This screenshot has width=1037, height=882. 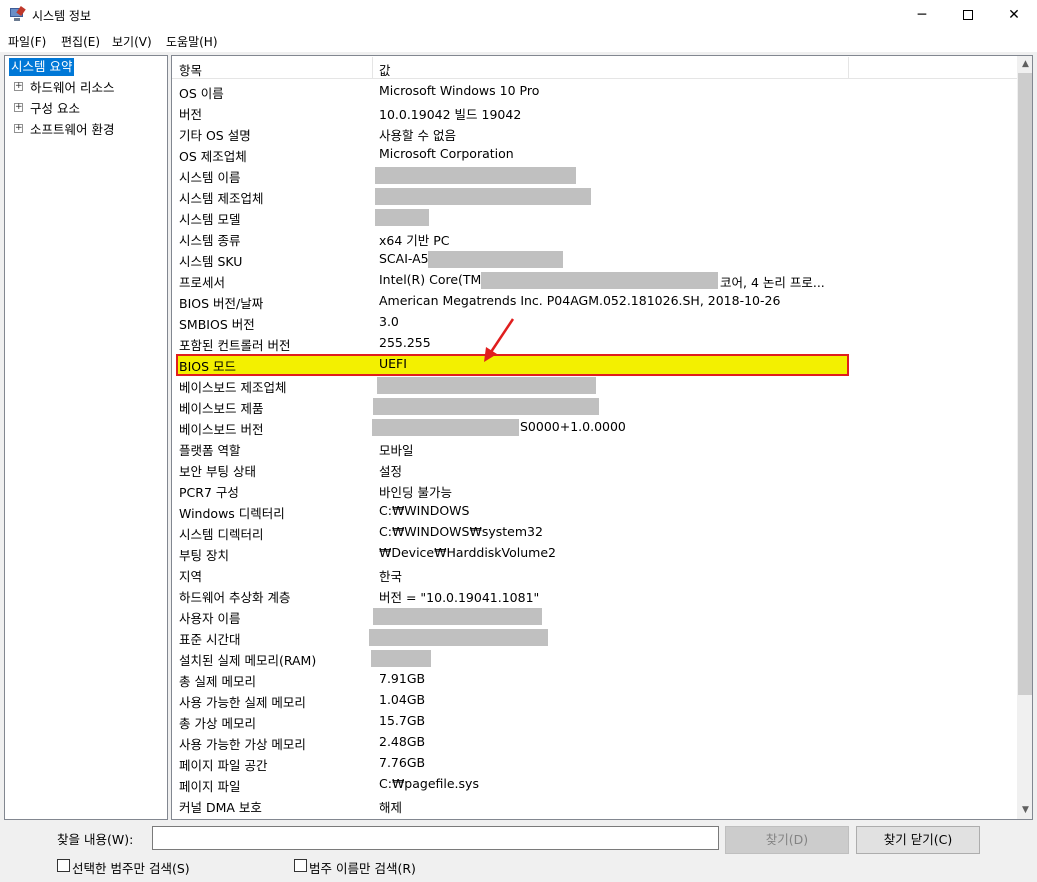 What do you see at coordinates (435, 838) in the screenshot?
I see `find-input` at bounding box center [435, 838].